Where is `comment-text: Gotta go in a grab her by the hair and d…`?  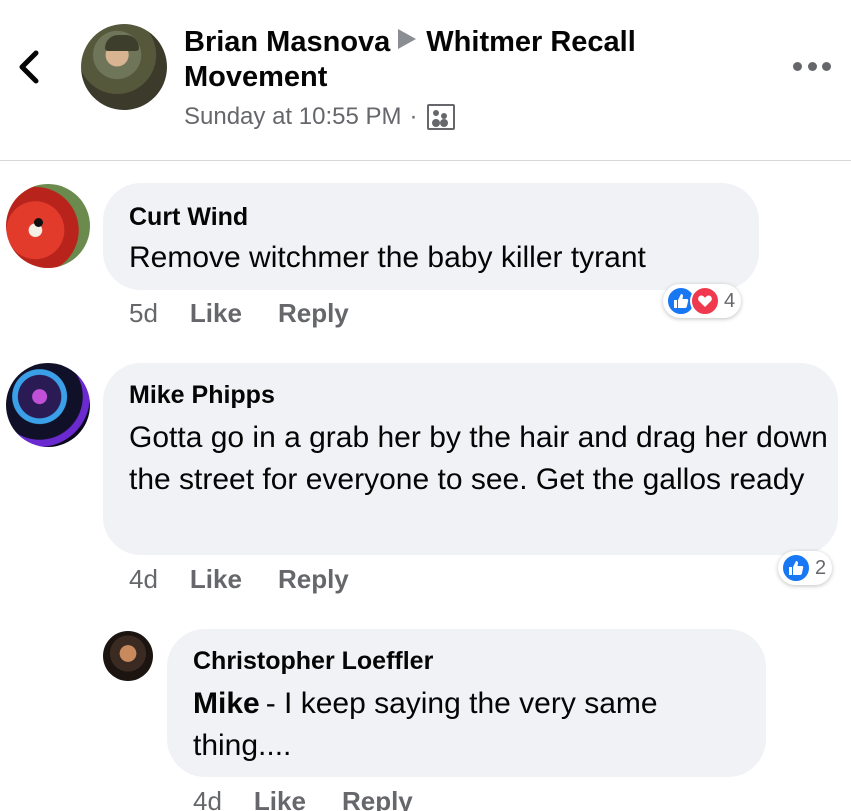 comment-text: Gotta go in a grab her by the hair and d… is located at coordinates (478, 458).